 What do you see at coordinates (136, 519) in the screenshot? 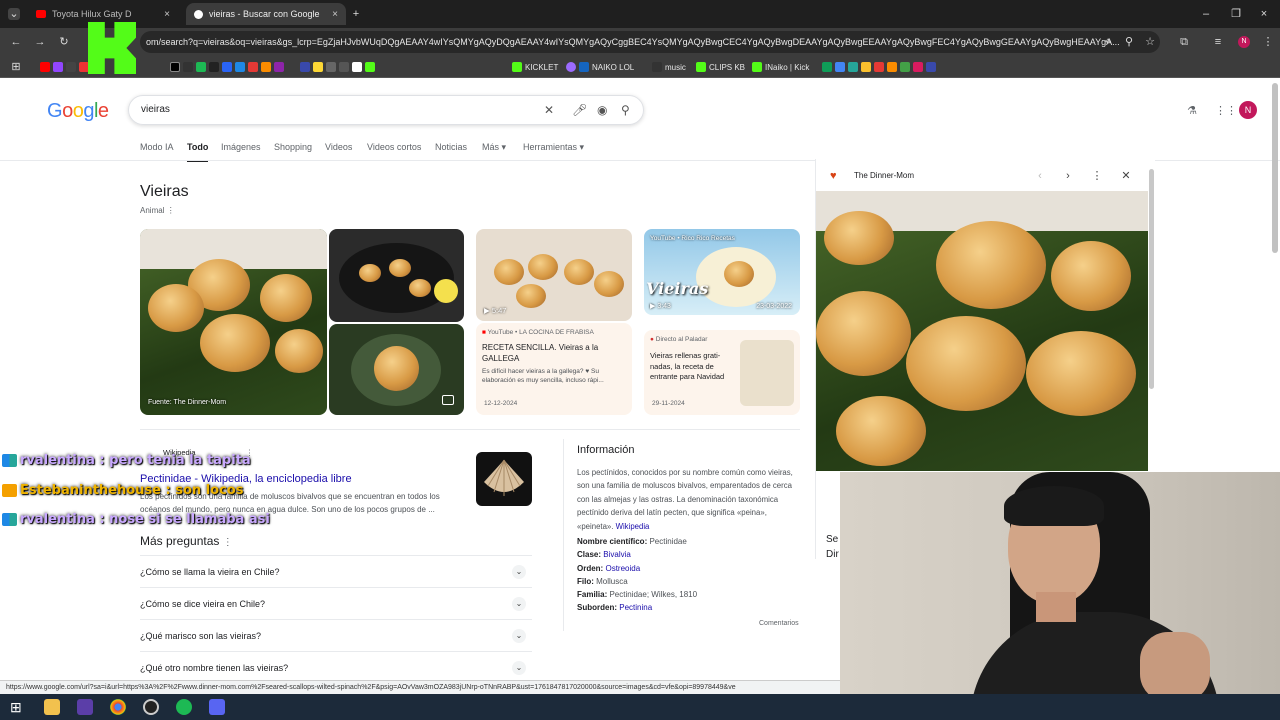
I see `chat-message: rvalentina : nose si se llamaba asi` at bounding box center [136, 519].